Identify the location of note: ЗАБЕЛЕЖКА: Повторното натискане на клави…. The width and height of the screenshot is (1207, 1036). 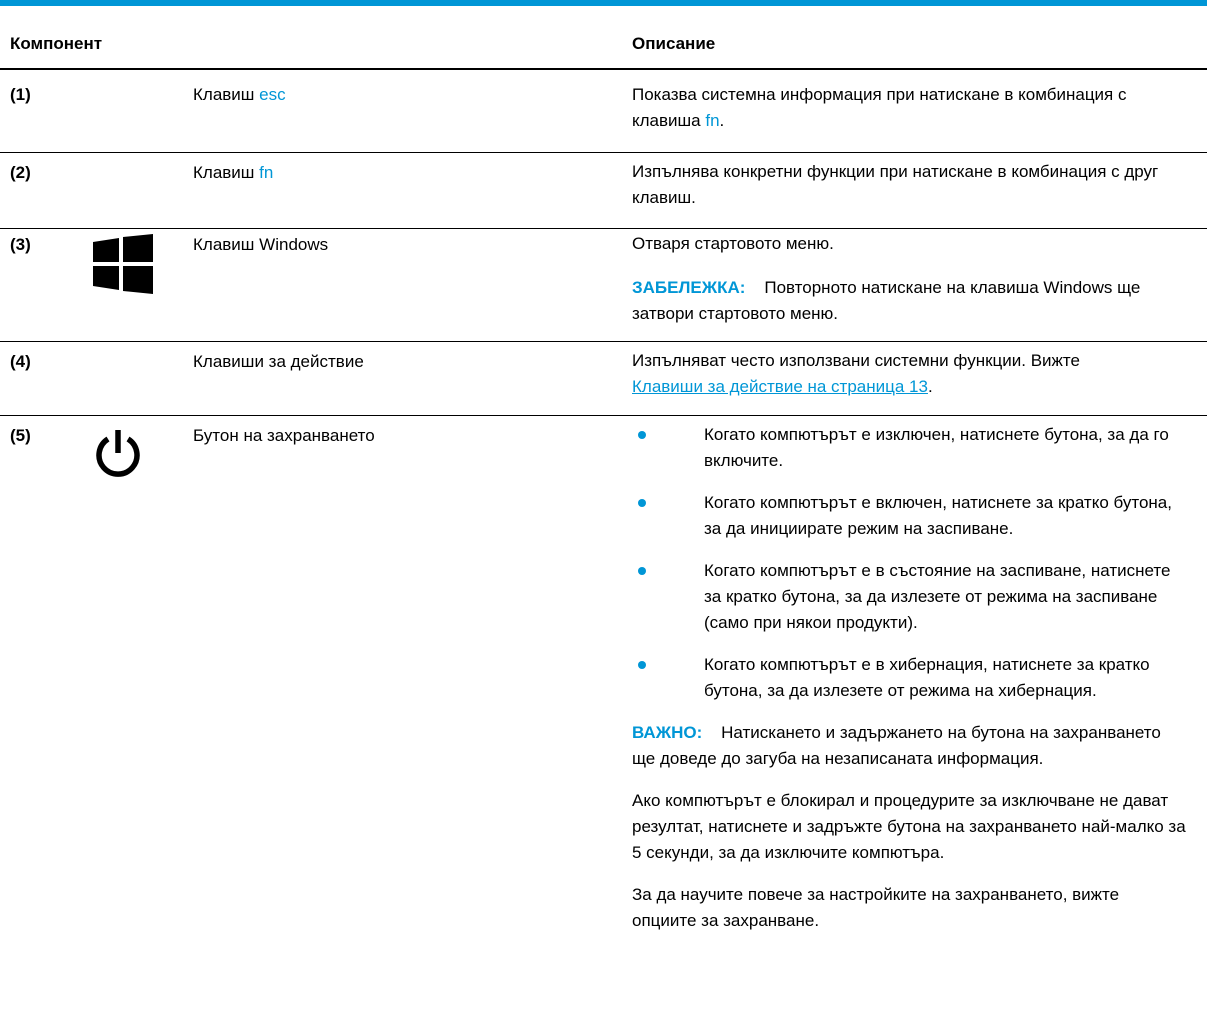
(886, 300).